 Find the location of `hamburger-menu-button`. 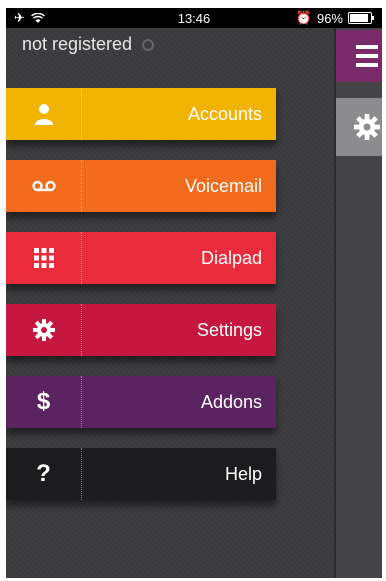

hamburger-menu-button is located at coordinates (359, 56).